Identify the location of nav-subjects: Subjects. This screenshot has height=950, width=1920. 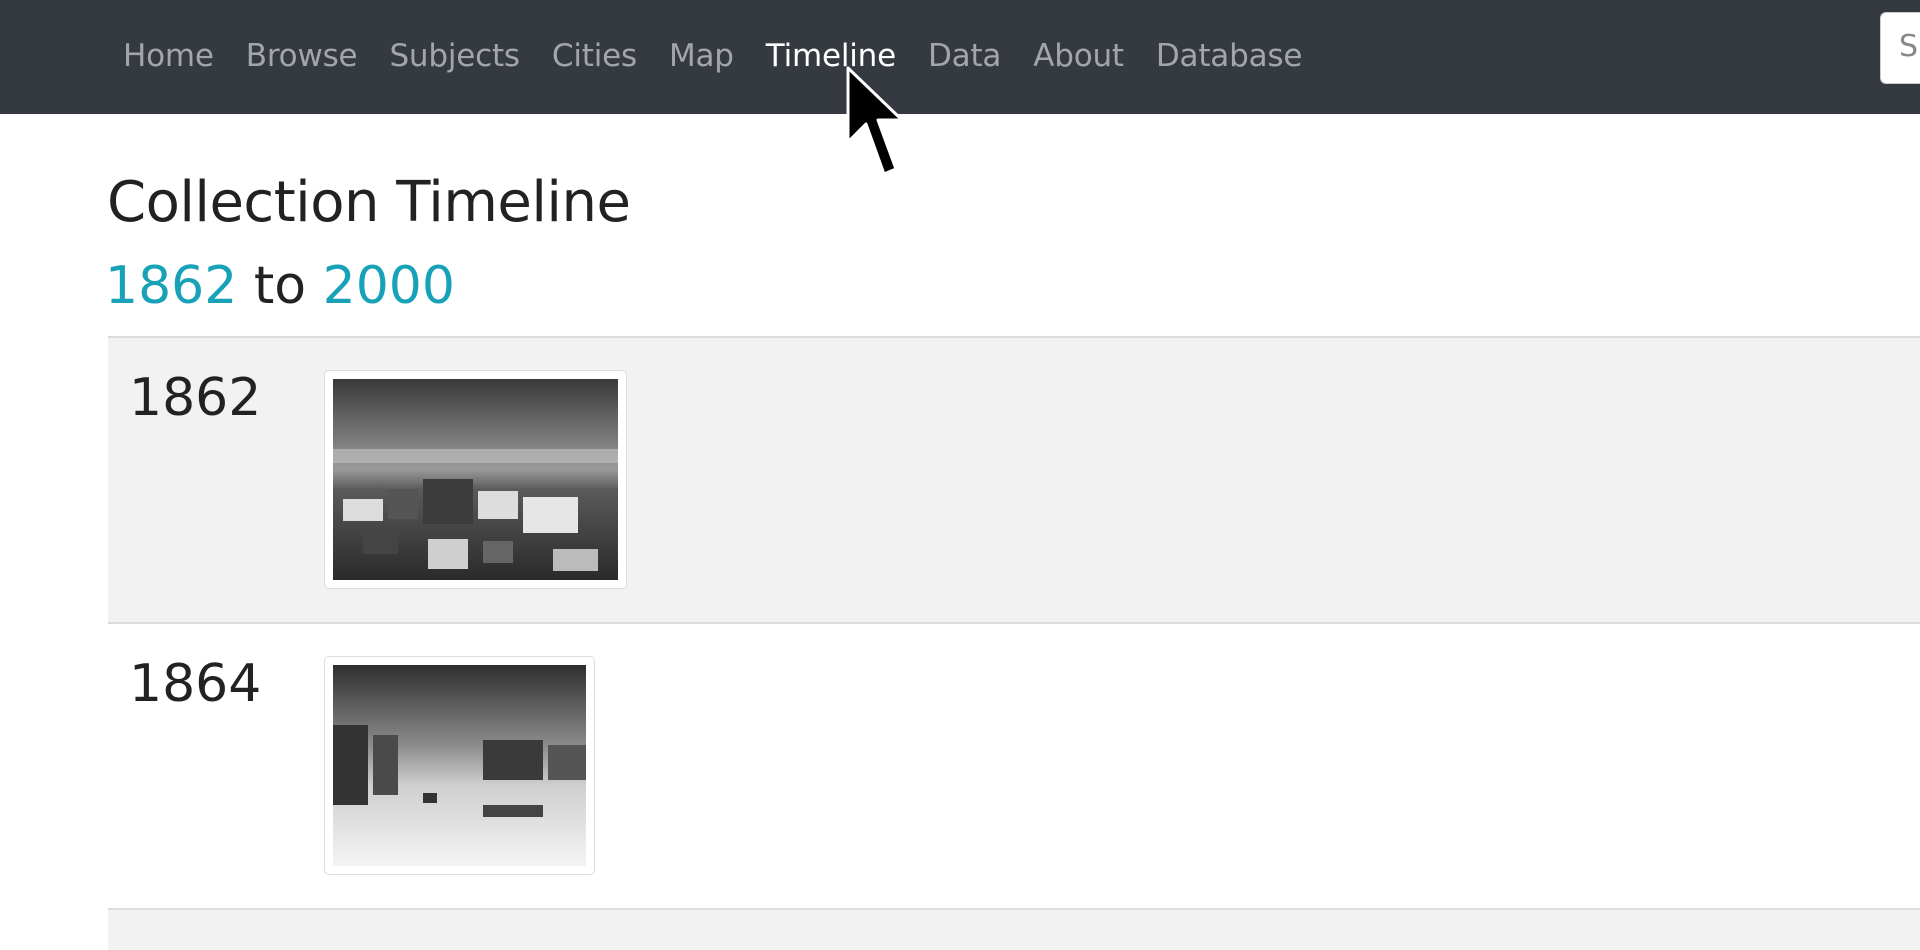
(454, 56).